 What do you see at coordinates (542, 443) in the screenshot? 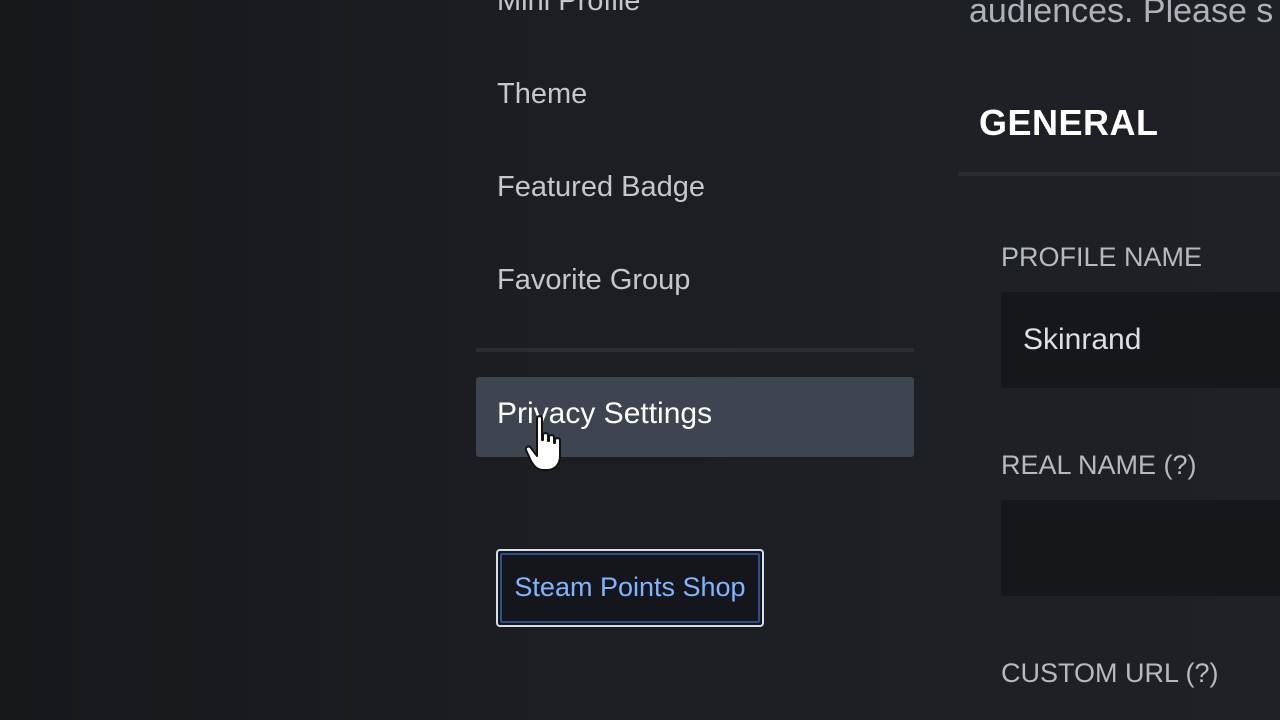
I see `hand-pointer-icon` at bounding box center [542, 443].